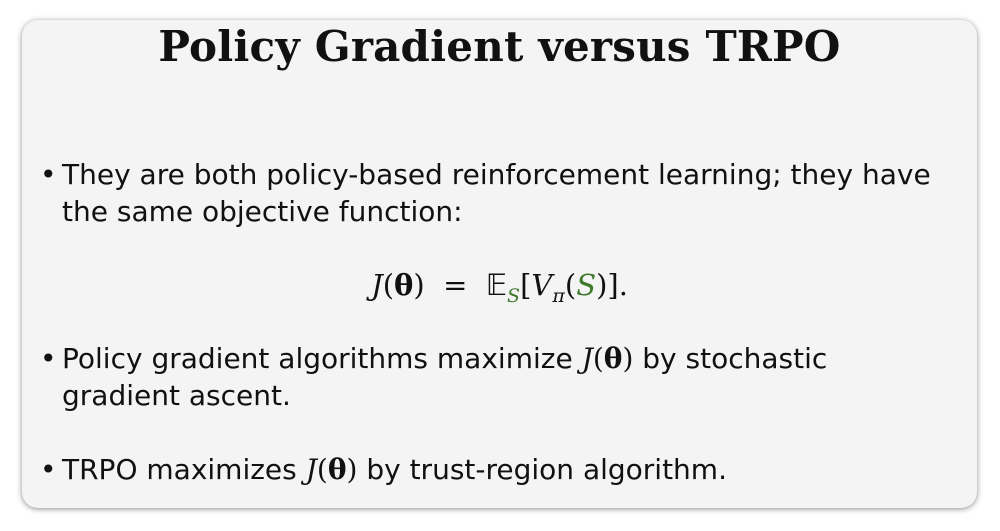 The image size is (1000, 531). Describe the element at coordinates (730, 358) in the screenshot. I see `bullet-2-after: by stochastic` at that location.